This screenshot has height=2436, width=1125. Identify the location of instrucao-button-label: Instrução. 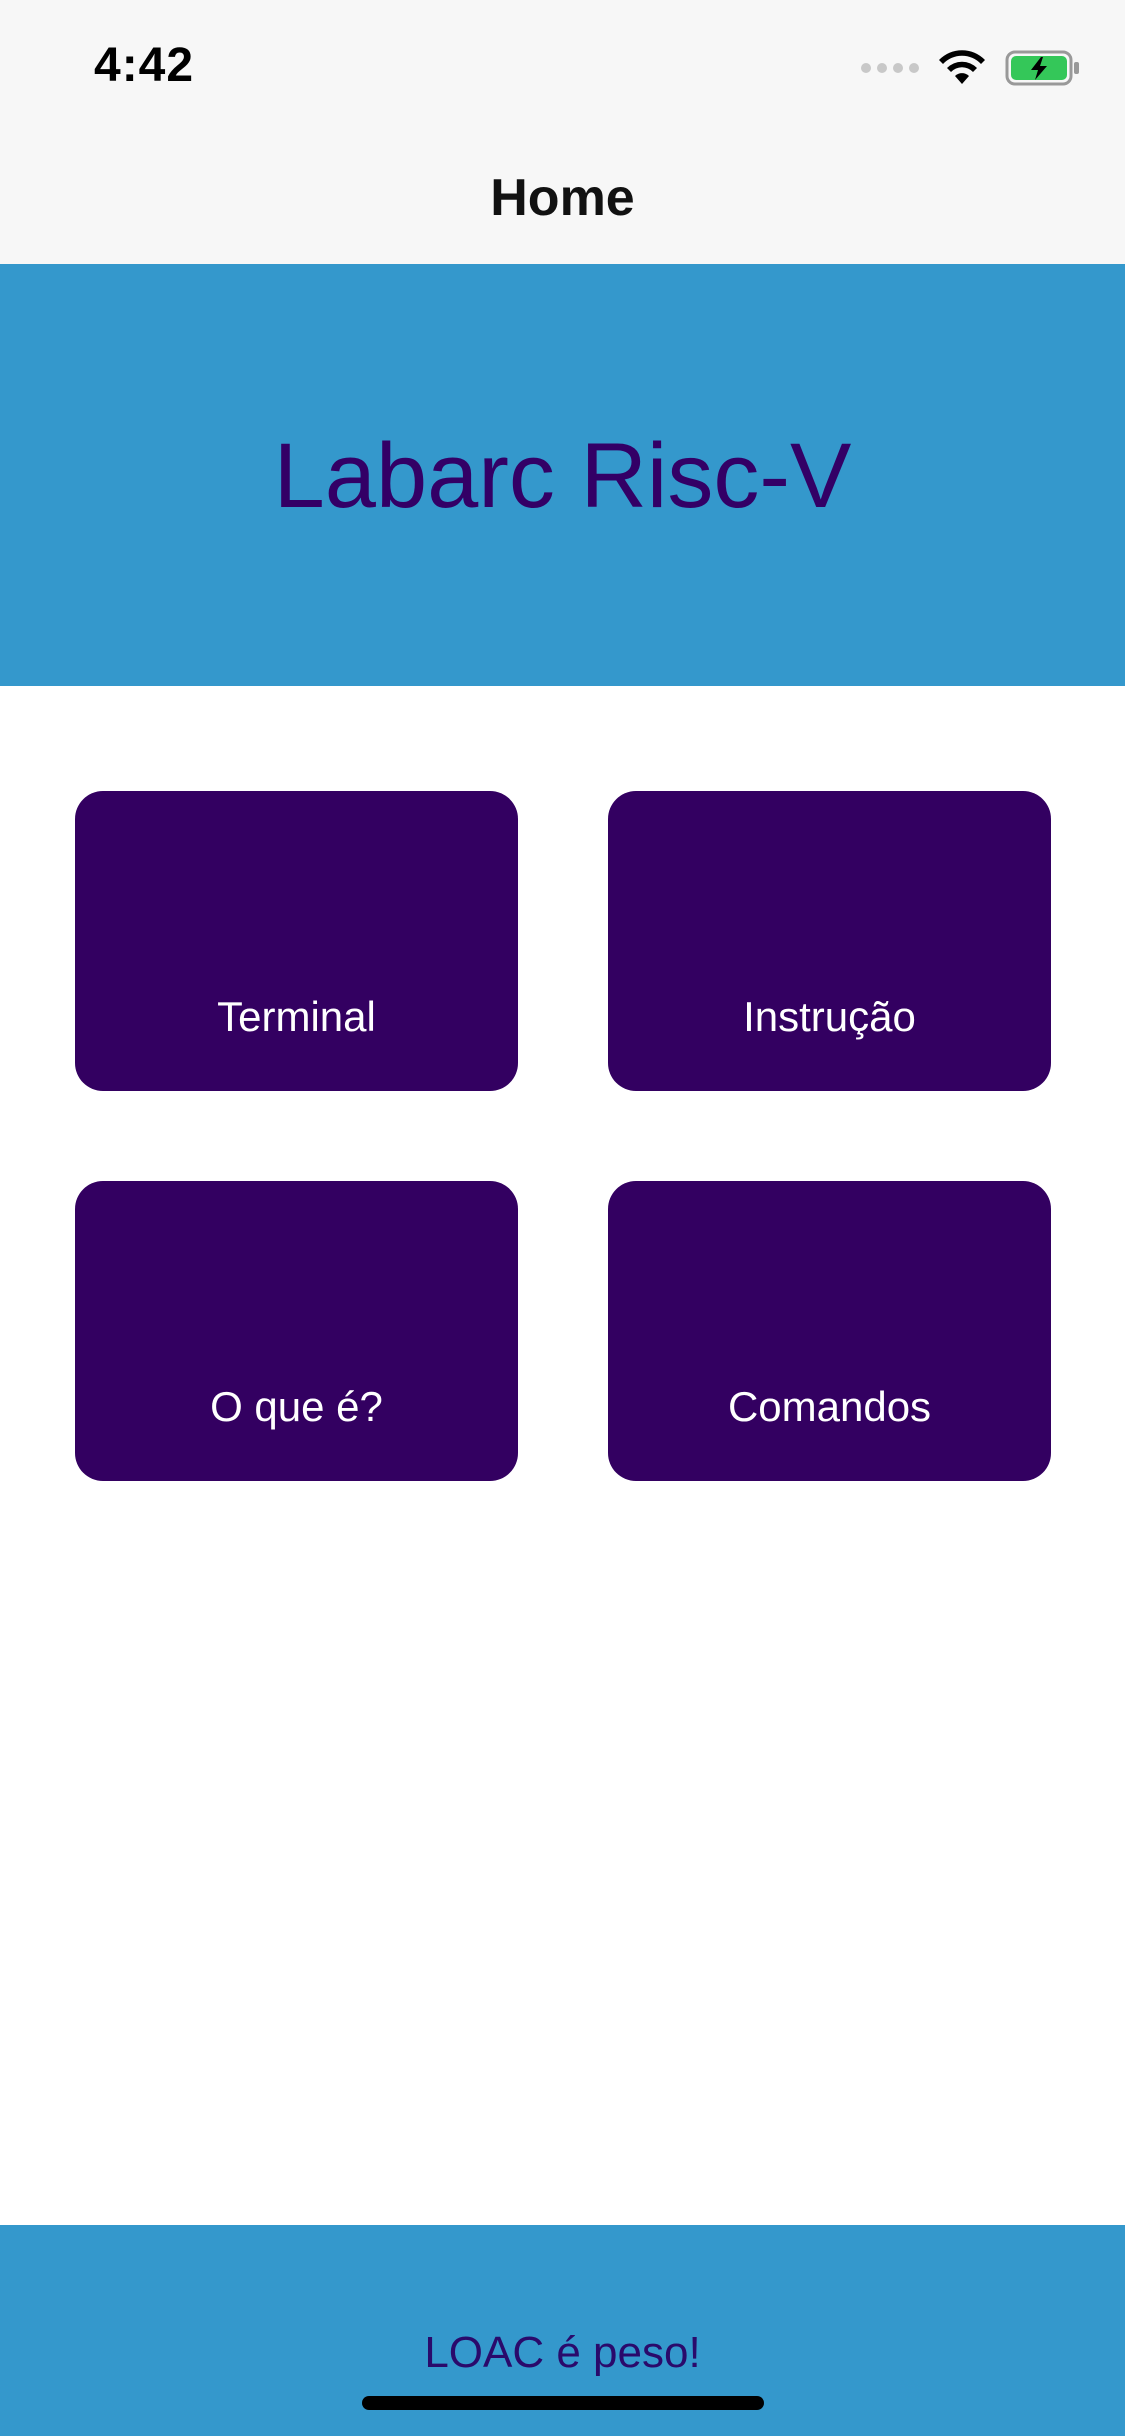
(829, 1016).